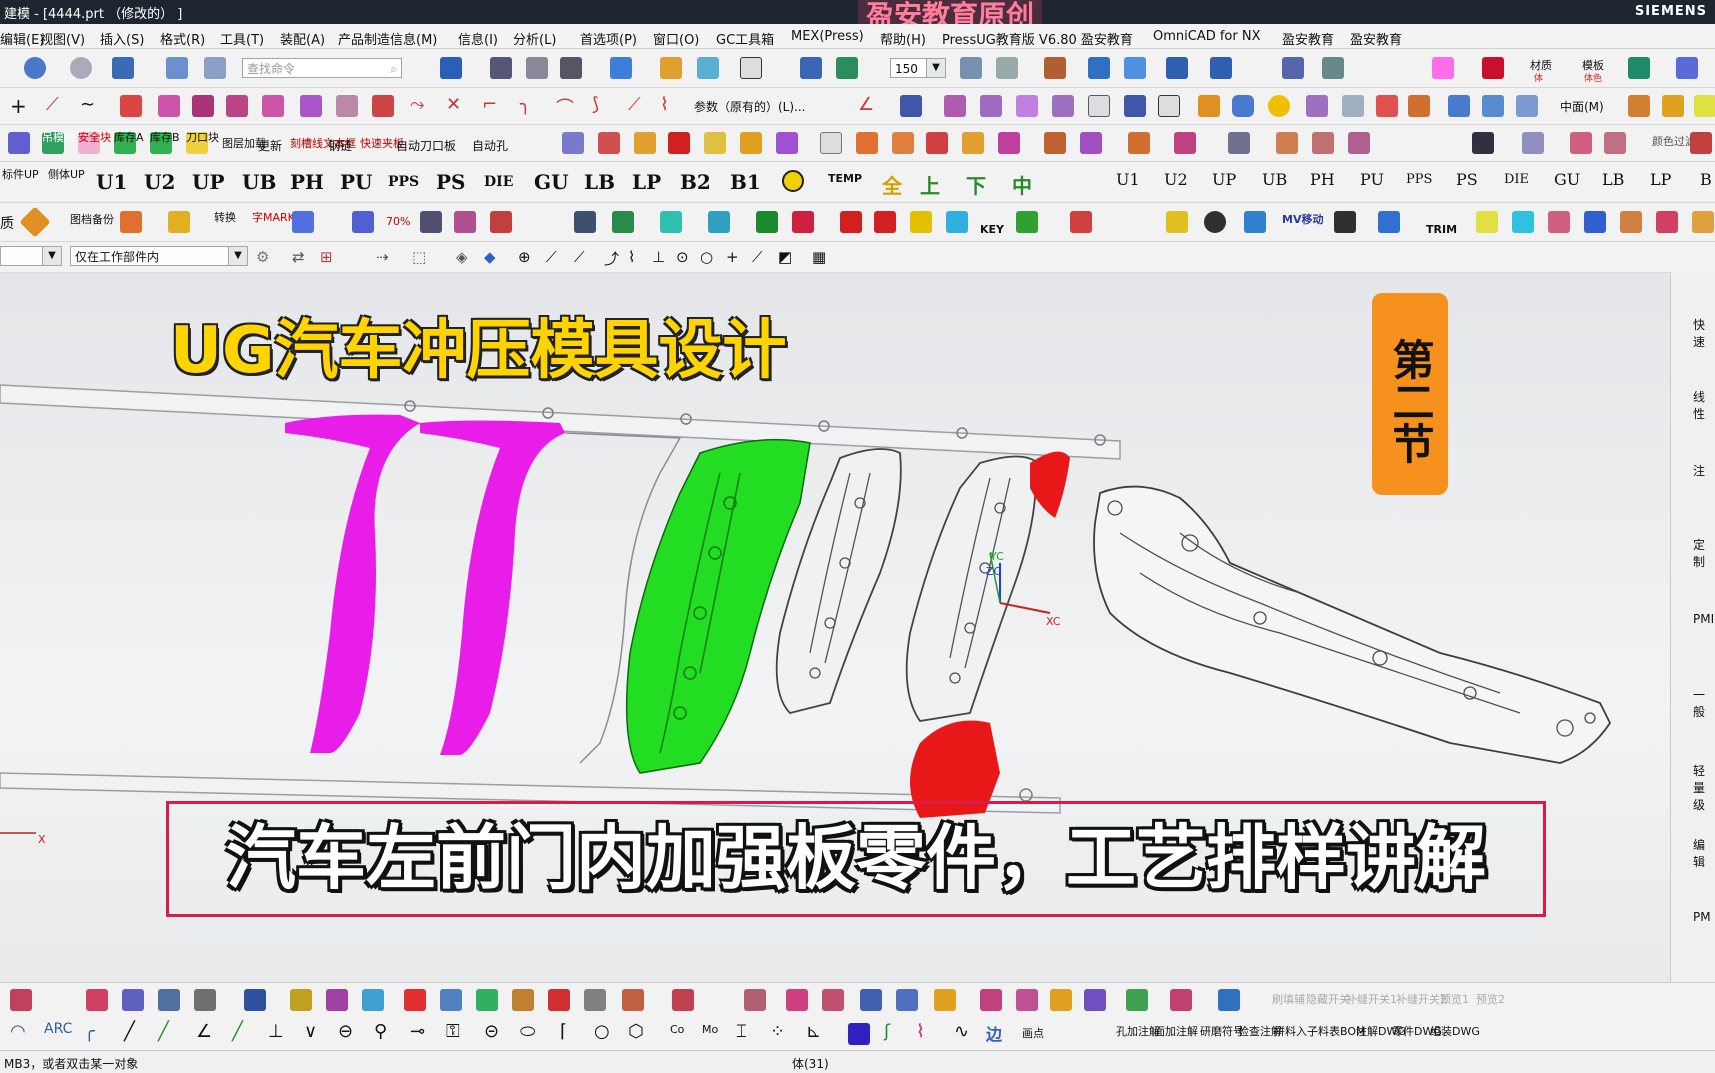  Describe the element at coordinates (363, 222) in the screenshot. I see `fk-icon` at that location.